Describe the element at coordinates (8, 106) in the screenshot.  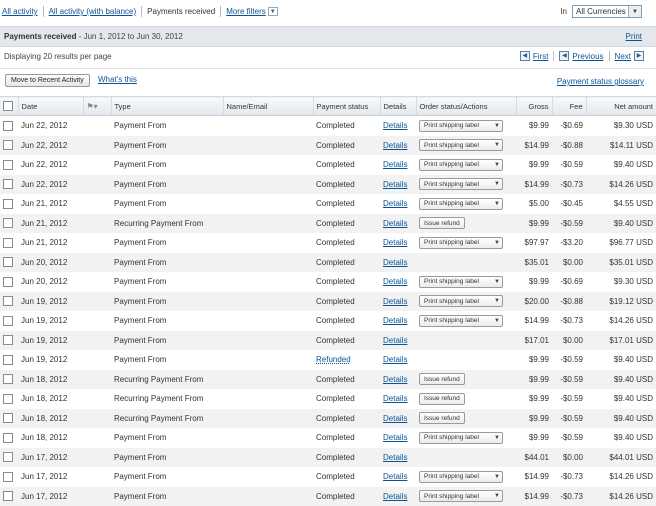
I see `select-all-checkbox` at that location.